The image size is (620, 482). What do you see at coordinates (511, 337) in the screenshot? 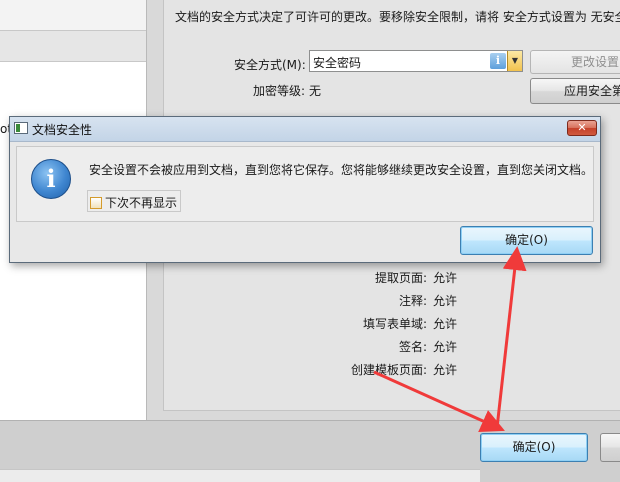
I see `annotation-arrow-up` at bounding box center [511, 337].